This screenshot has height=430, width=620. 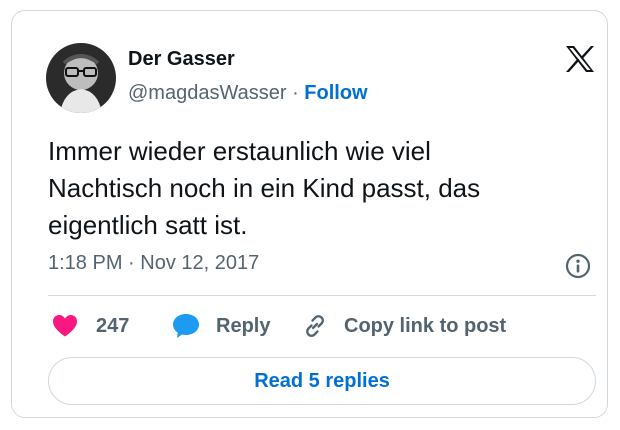 I want to click on avatar-image, so click(x=81, y=78).